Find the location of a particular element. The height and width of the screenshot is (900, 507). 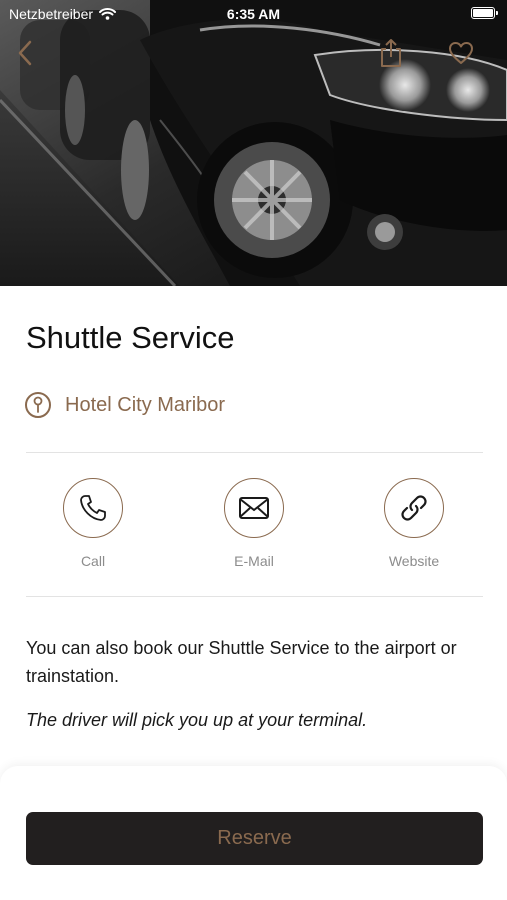

back-icon is located at coordinates (25, 53).